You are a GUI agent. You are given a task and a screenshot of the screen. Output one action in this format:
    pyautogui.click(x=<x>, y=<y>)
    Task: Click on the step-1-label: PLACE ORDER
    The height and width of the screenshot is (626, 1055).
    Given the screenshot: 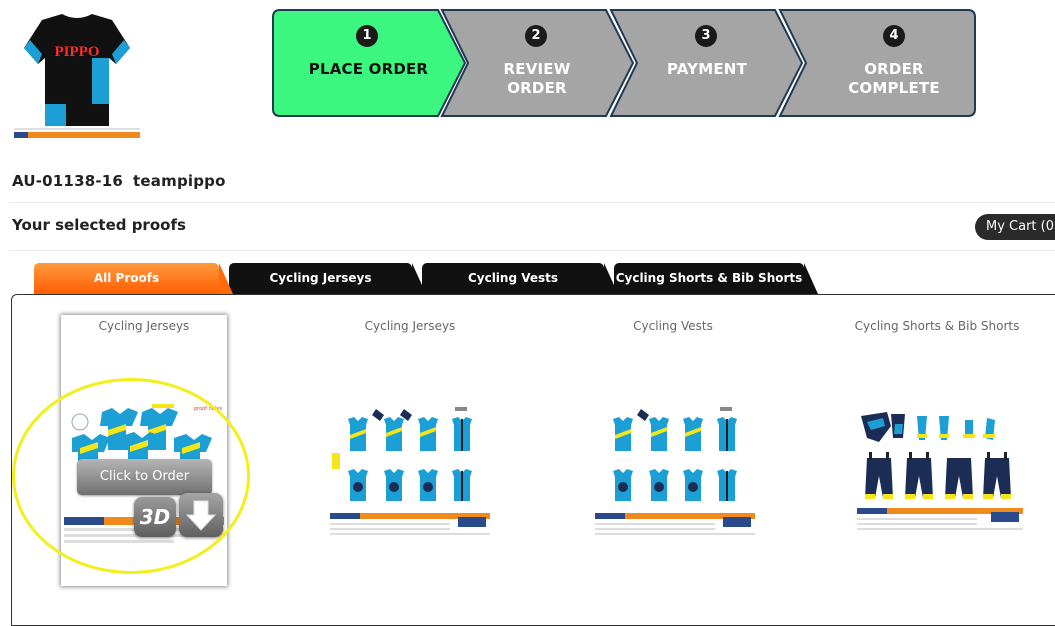 What is the action you would take?
    pyautogui.click(x=368, y=69)
    